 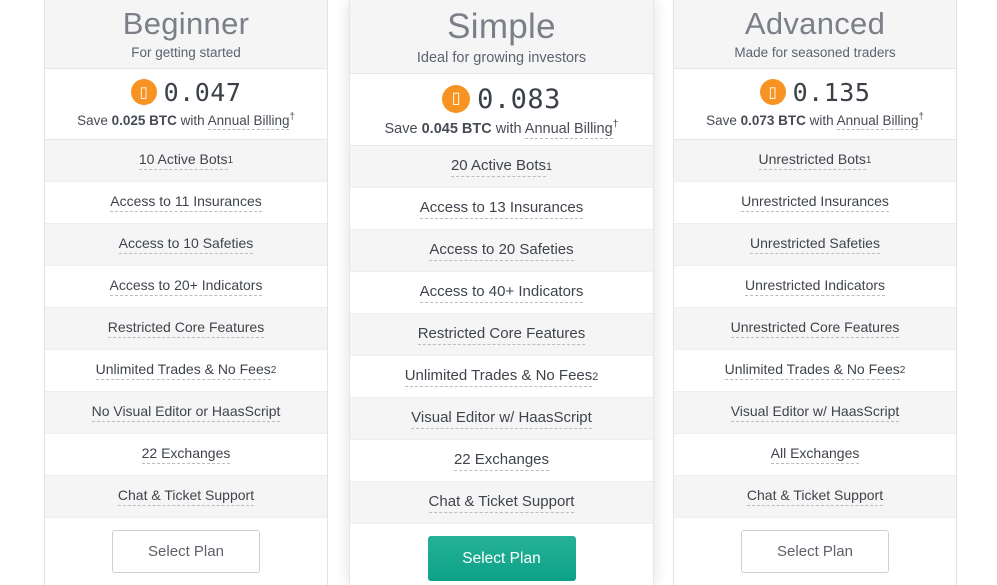 I want to click on price-line: ▯ 0.135, so click(x=815, y=92).